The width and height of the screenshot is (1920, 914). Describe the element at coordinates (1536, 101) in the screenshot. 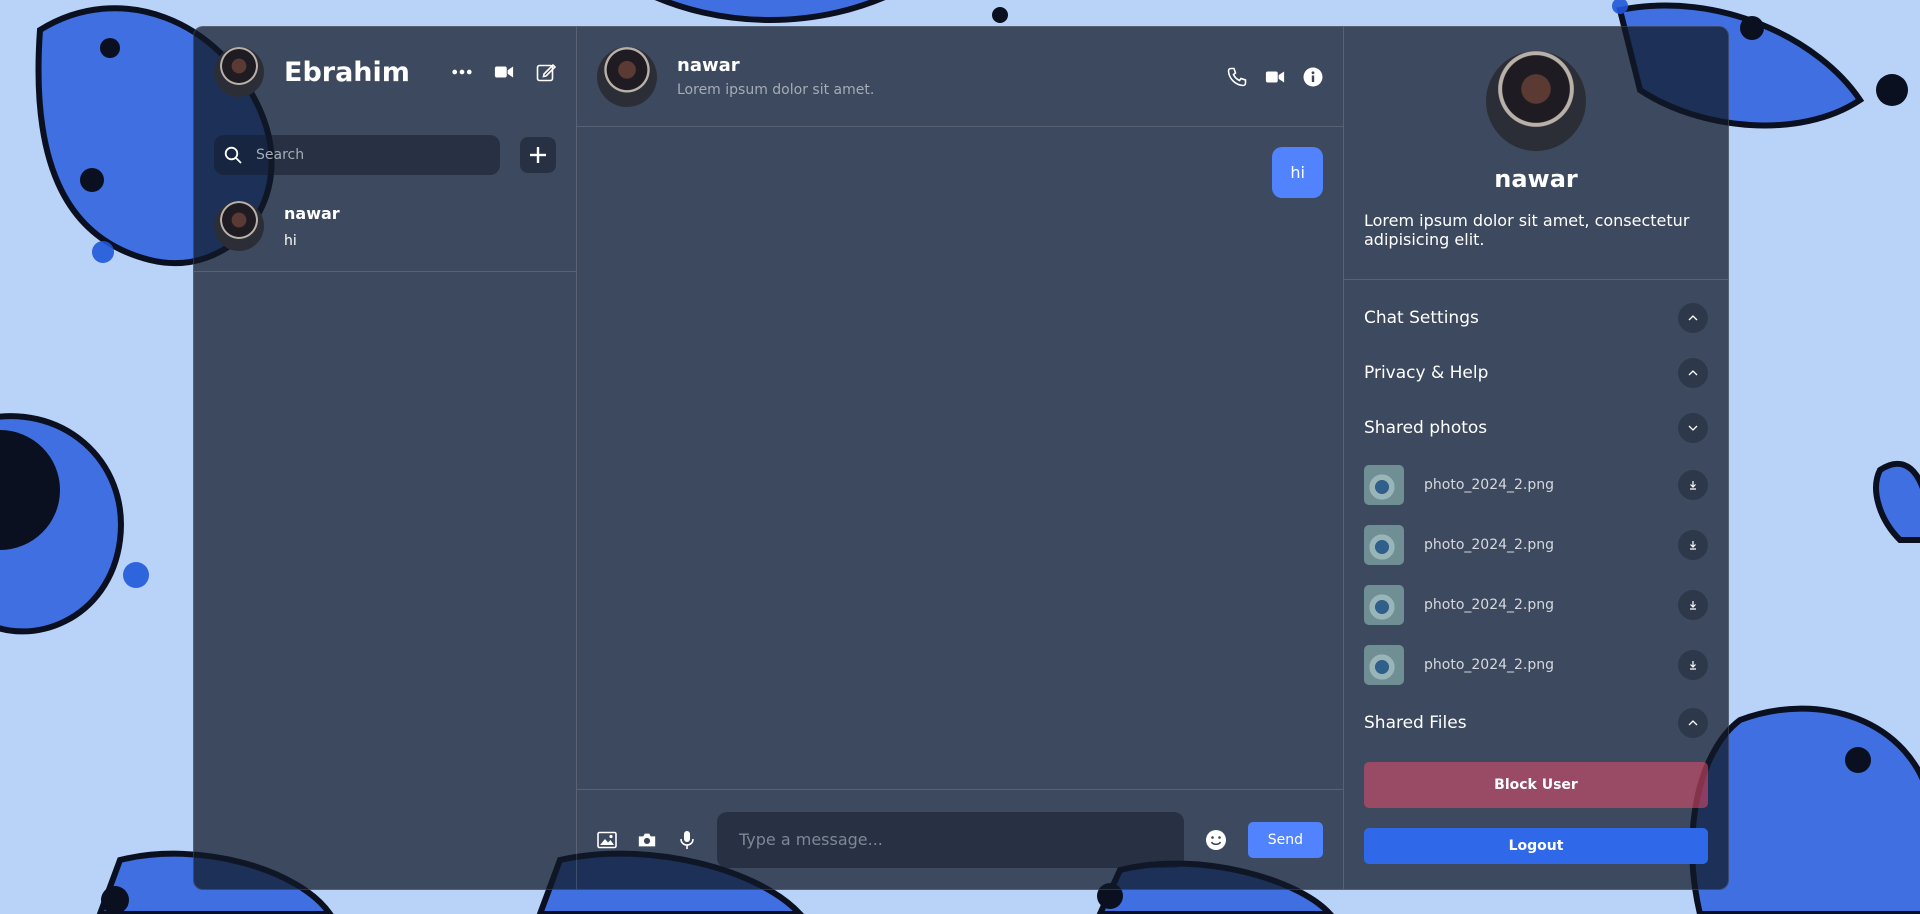

I see `contact-profile-avatar` at that location.